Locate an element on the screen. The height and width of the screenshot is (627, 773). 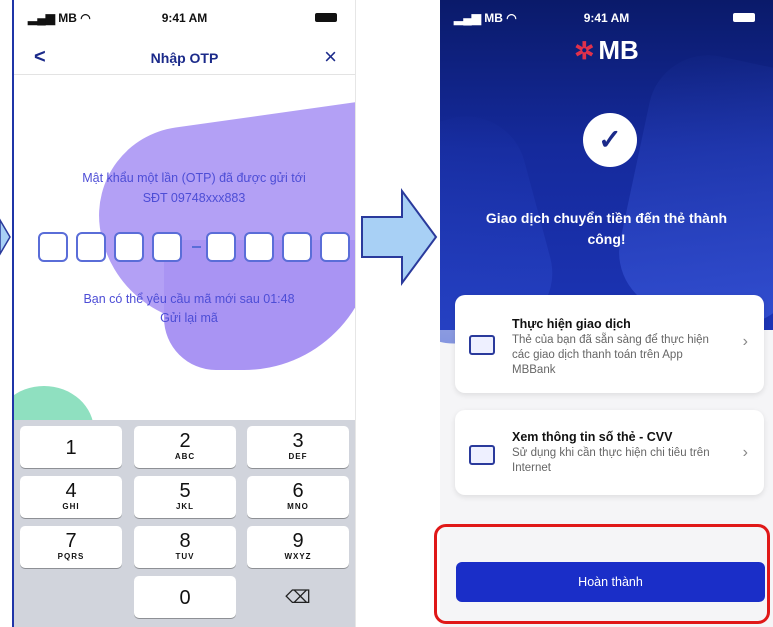
card-check-icon is located at coordinates (482, 345).